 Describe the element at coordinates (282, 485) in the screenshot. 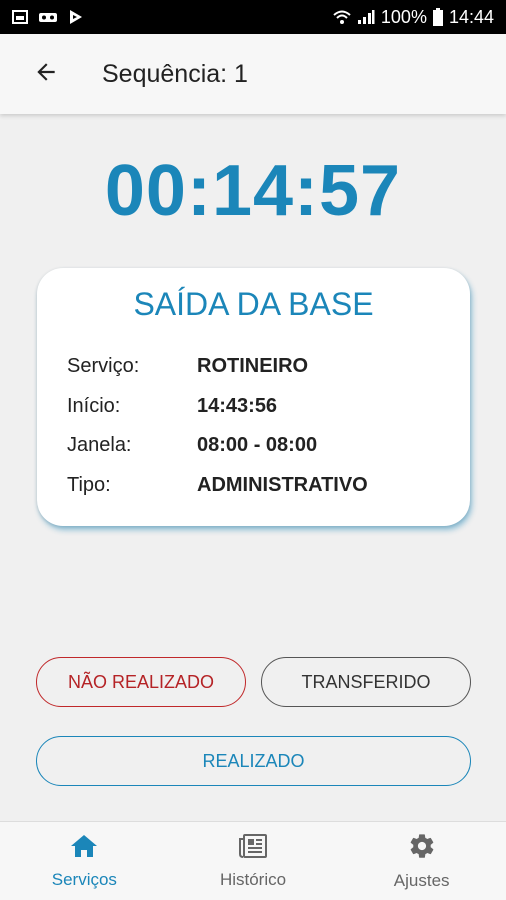

I see `info-value: ADMINISTRATIVO` at that location.